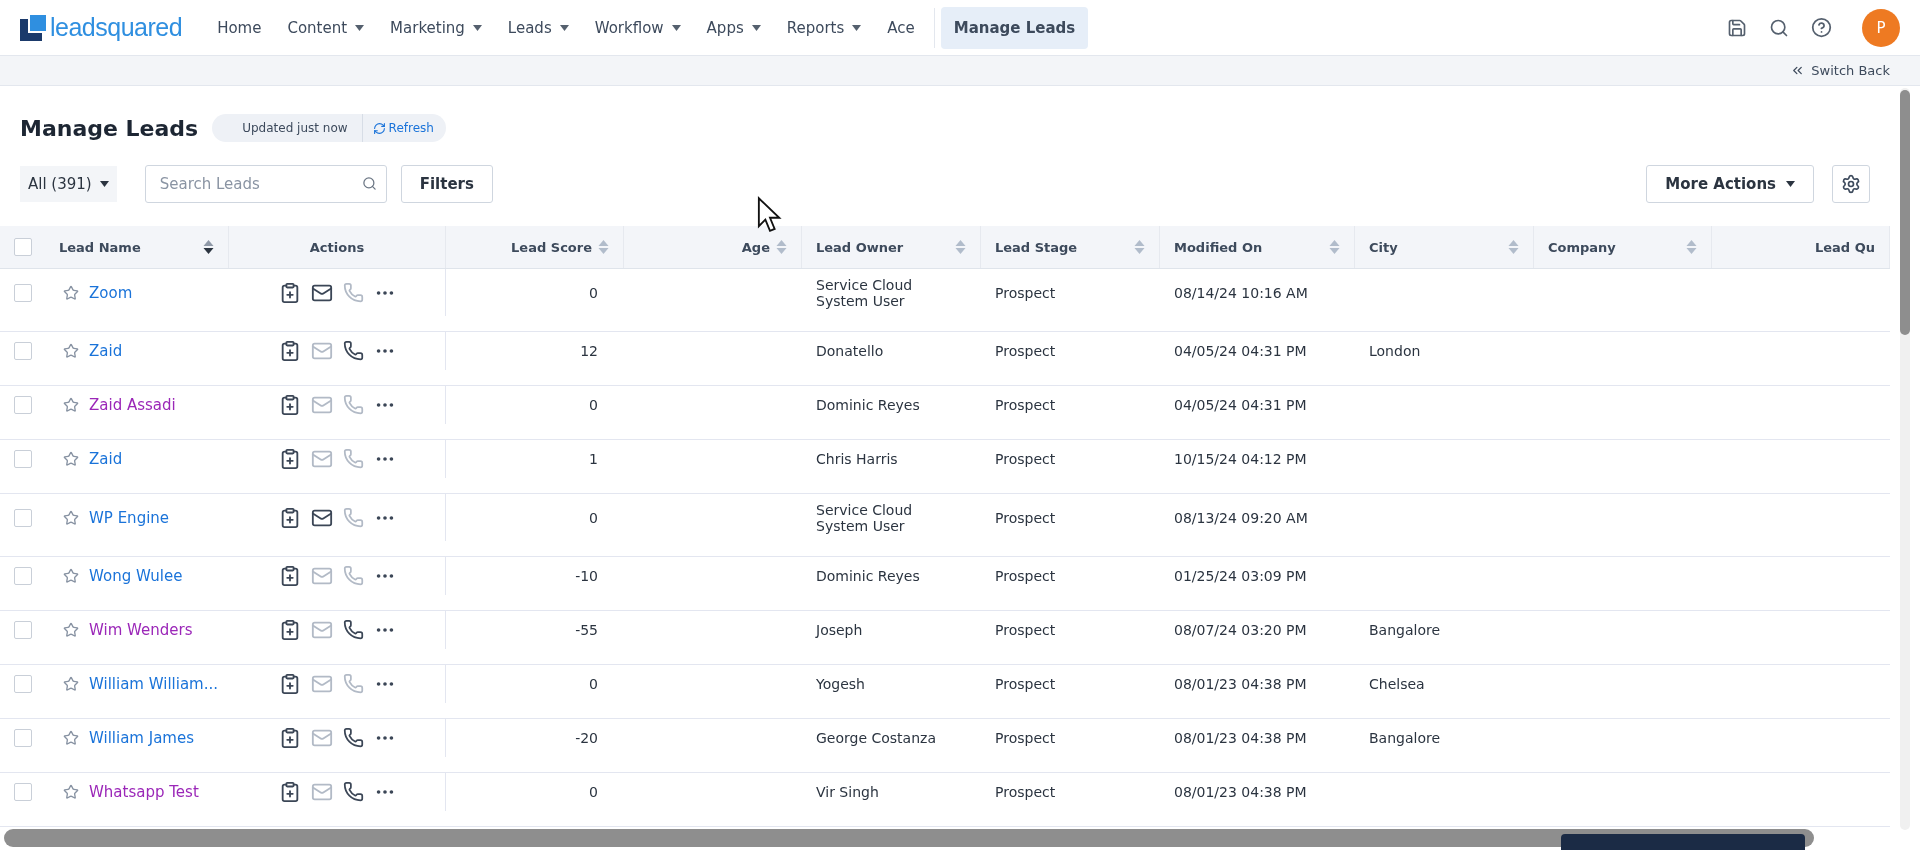  Describe the element at coordinates (208, 247) in the screenshot. I see `sort-icon` at that location.